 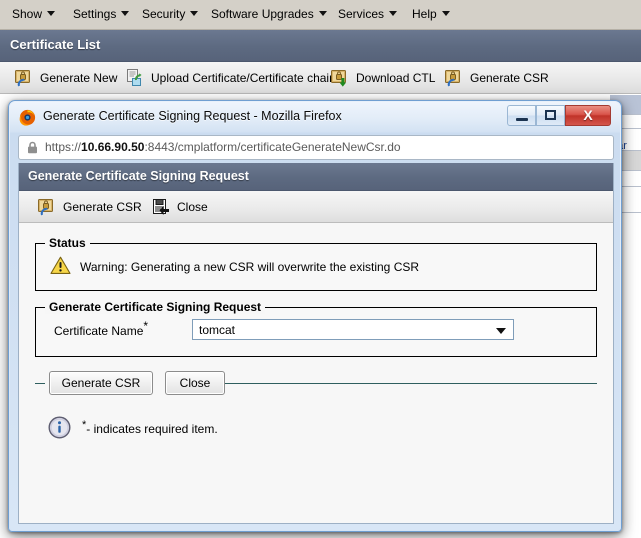 I want to click on certificate-name-value: tomcat, so click(x=217, y=330).